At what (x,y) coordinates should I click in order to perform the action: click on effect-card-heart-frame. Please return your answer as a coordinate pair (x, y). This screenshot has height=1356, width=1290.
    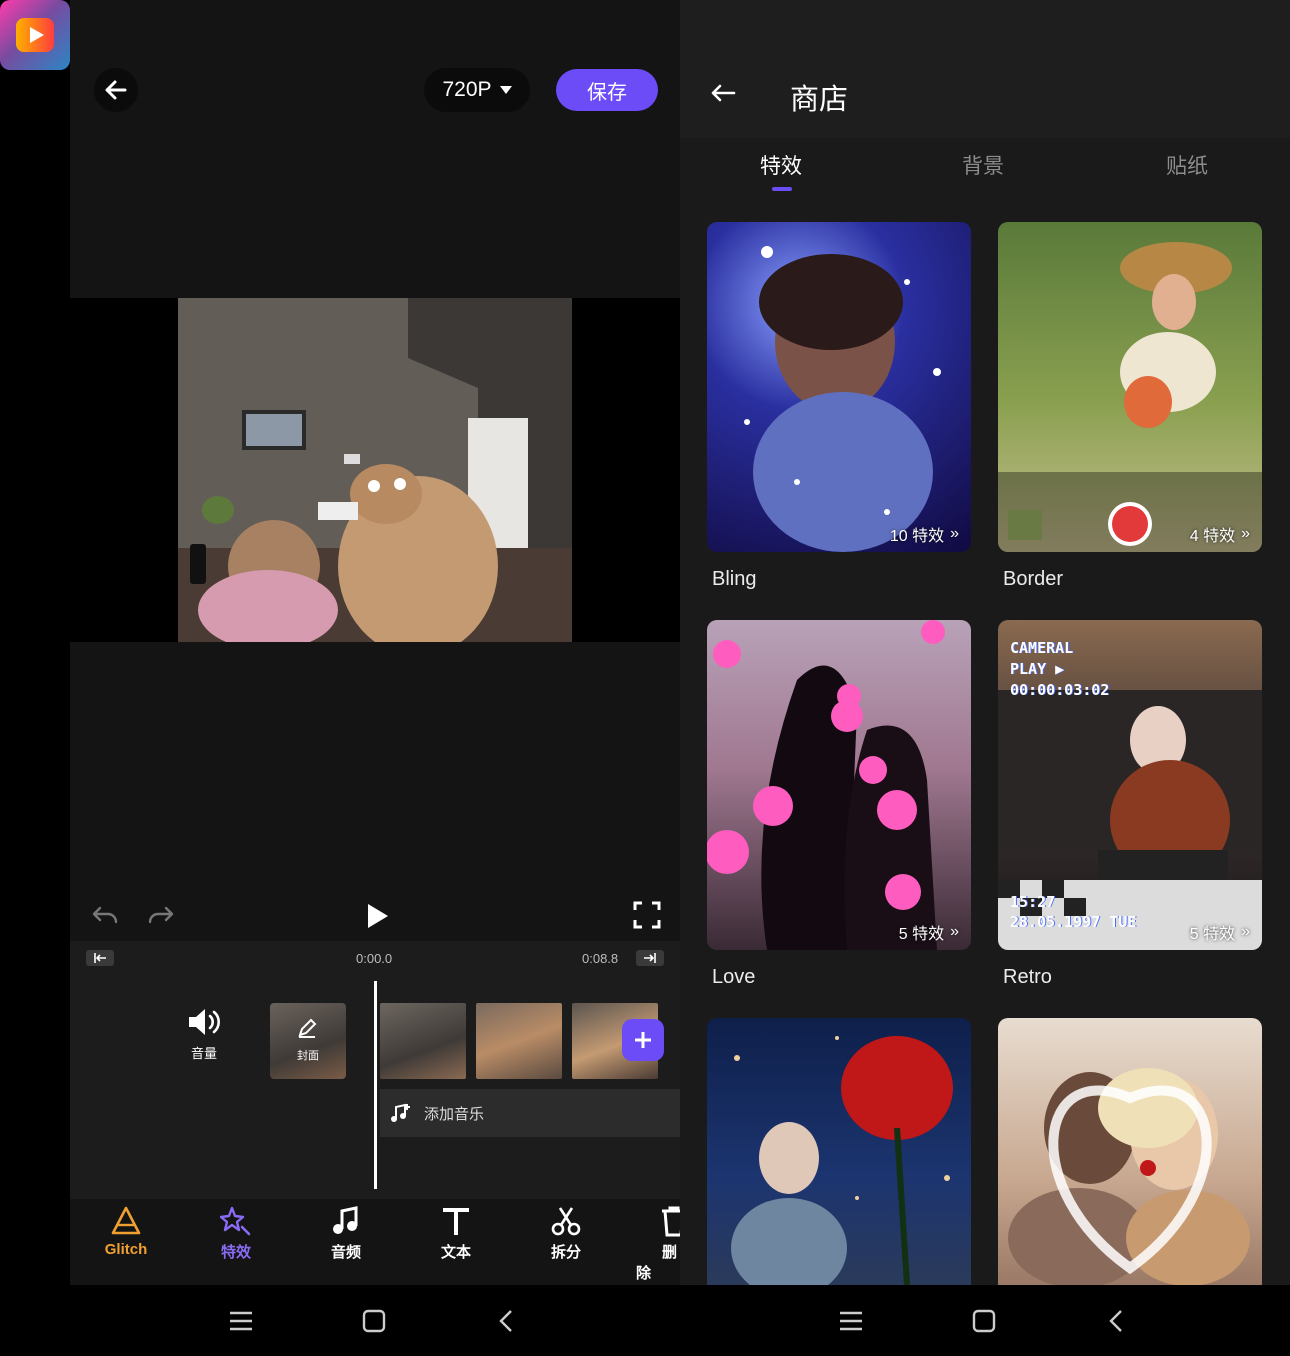
    Looking at the image, I should click on (1130, 1151).